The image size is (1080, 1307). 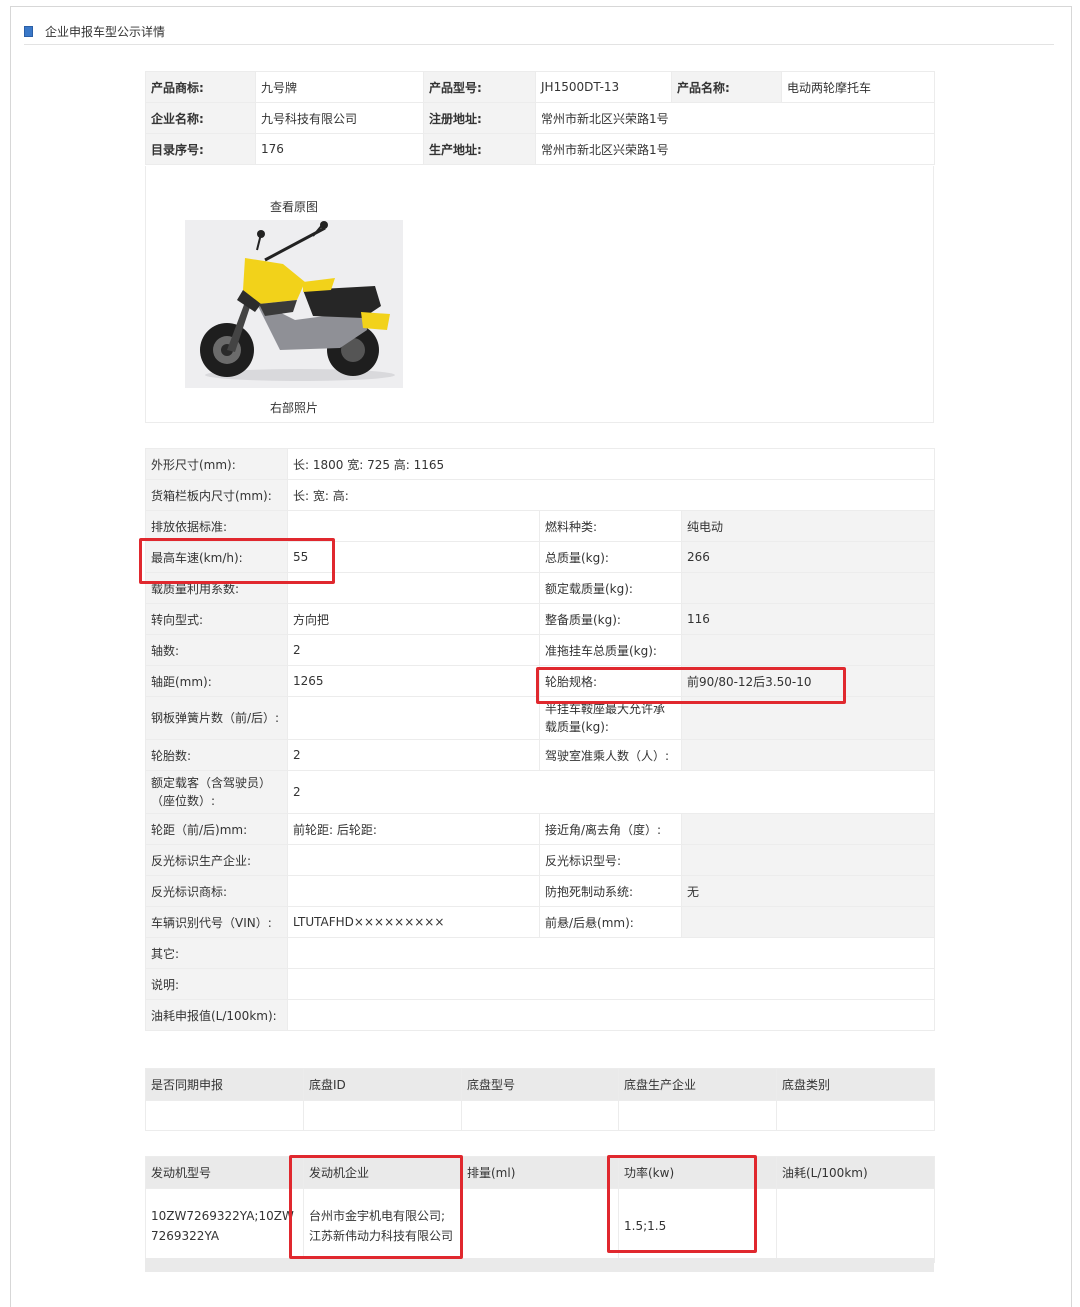 What do you see at coordinates (216, 755) in the screenshot?
I see `tire-count-label: 轮胎数:` at bounding box center [216, 755].